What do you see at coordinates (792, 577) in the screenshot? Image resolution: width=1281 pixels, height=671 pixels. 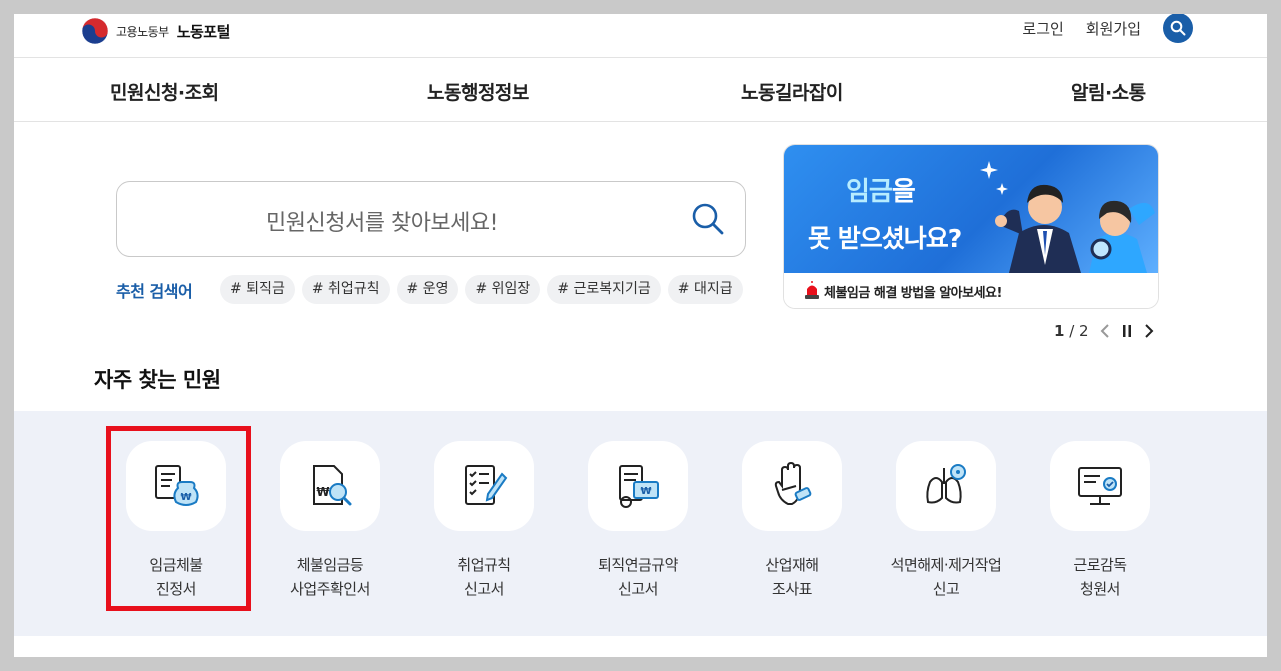 I see `service-label: 산업재해조사표` at bounding box center [792, 577].